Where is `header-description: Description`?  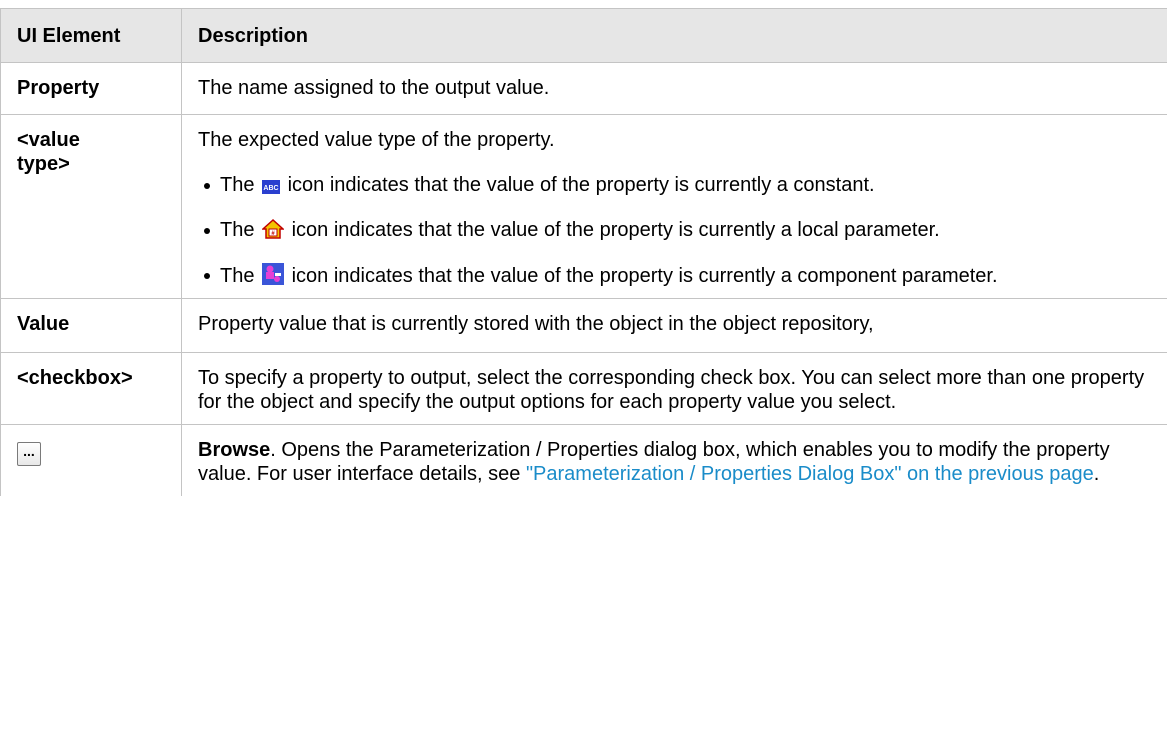
header-description: Description is located at coordinates (674, 35).